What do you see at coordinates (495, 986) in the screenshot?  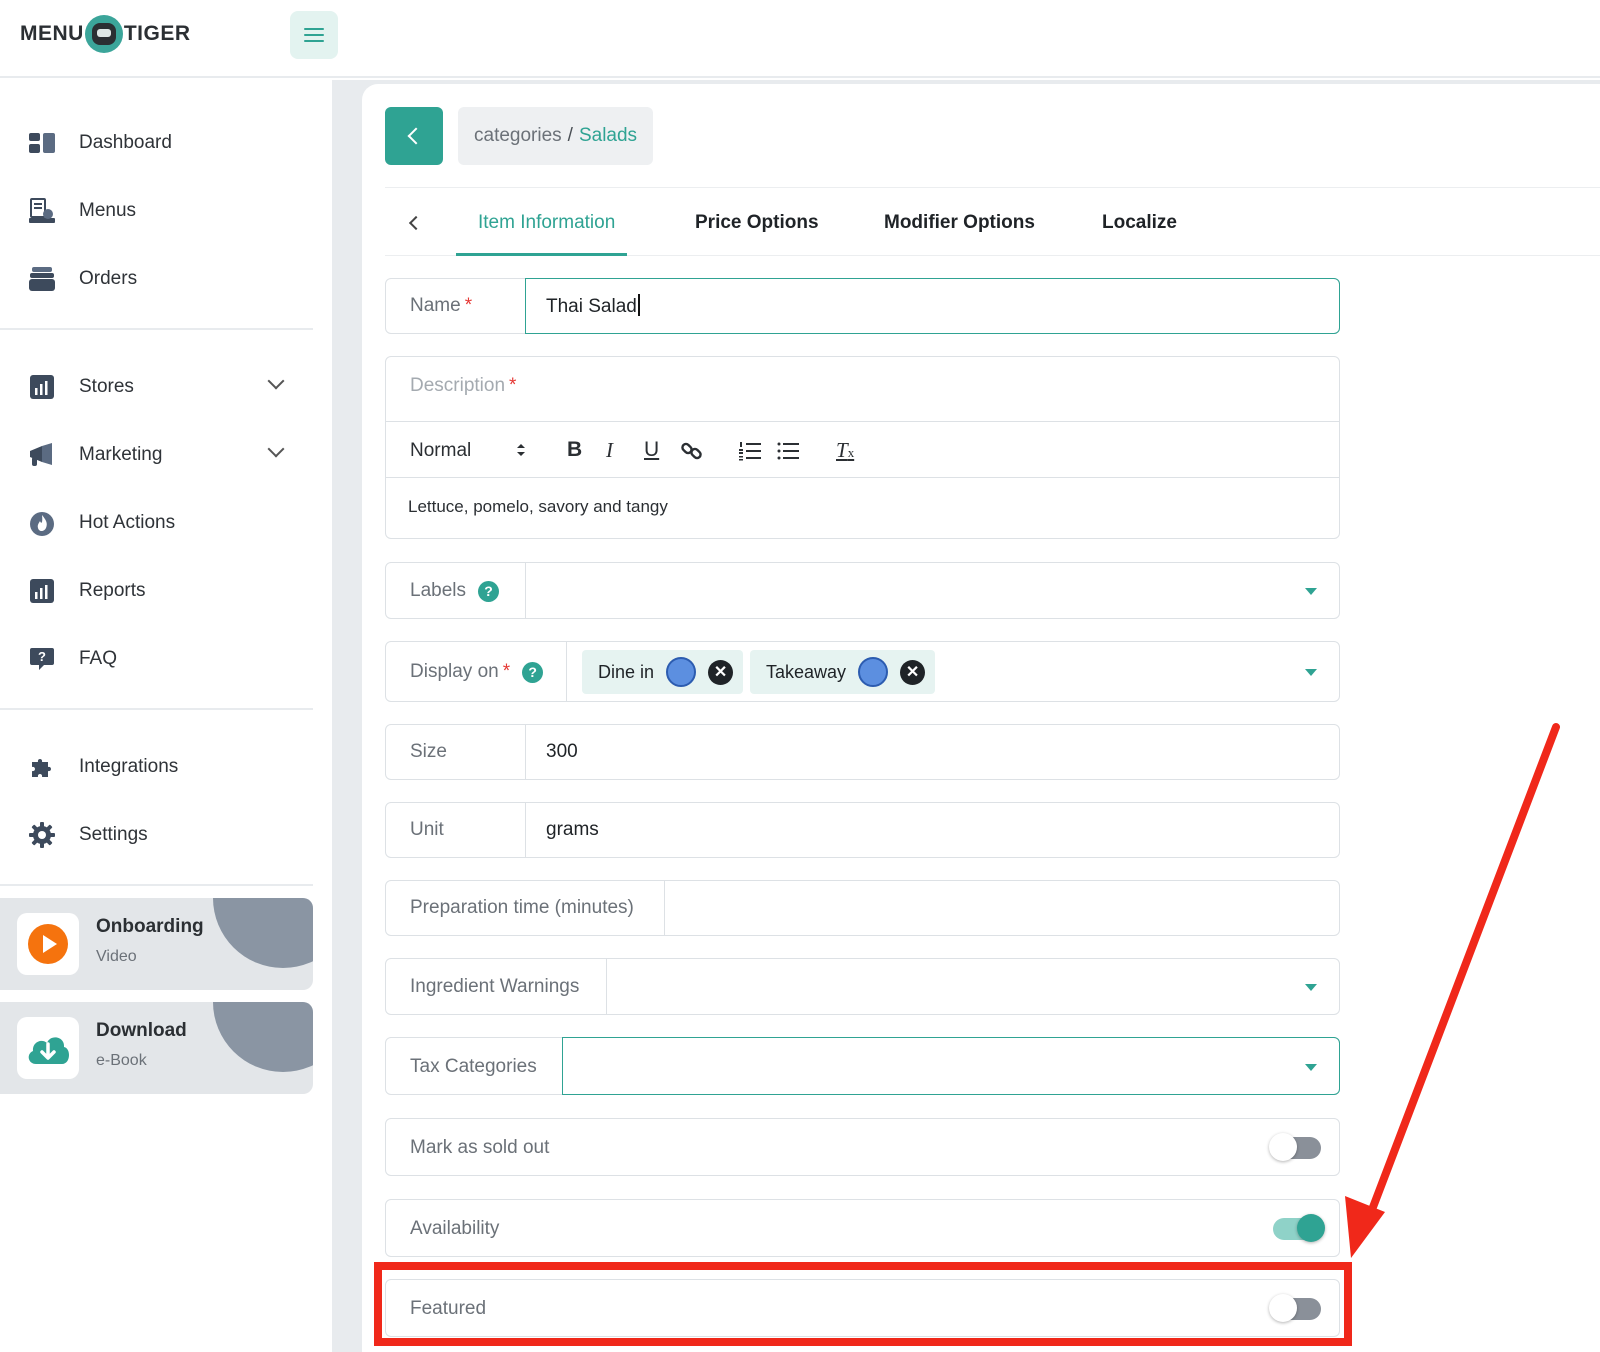 I see `ingredient-warnings-label: Ingredient Warnings` at bounding box center [495, 986].